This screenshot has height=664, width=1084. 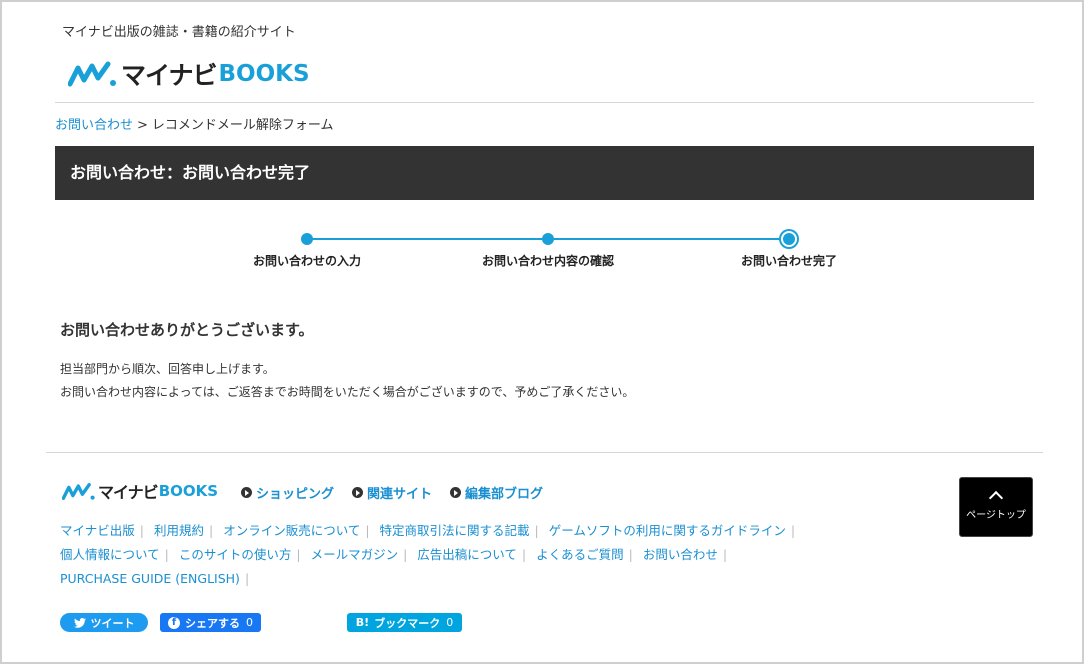 I want to click on footer-link: お問い合わせ, so click(x=680, y=554).